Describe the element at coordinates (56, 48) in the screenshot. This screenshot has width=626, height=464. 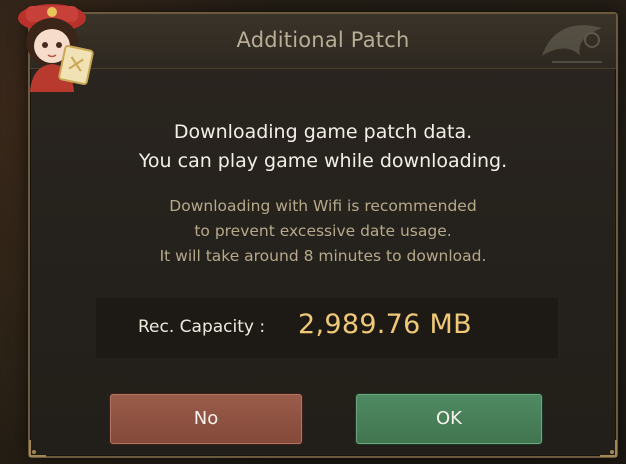
I see `chibi-character-icon` at that location.